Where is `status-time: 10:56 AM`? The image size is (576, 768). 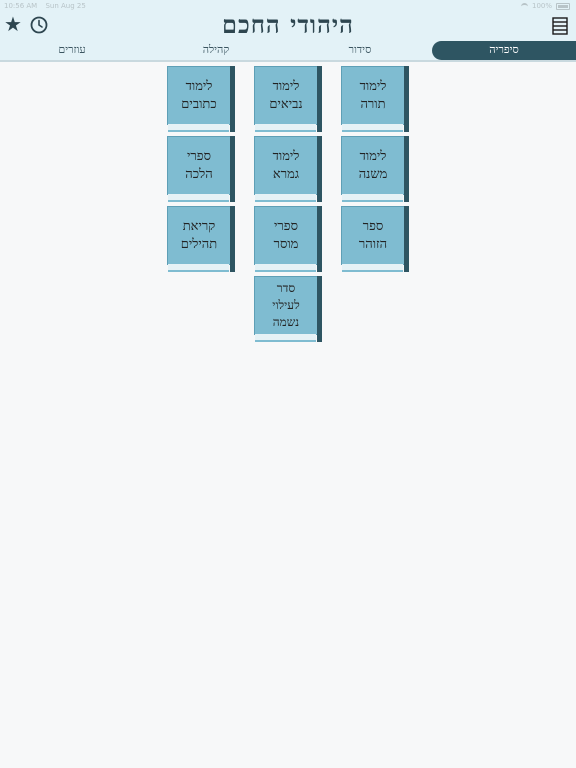 status-time: 10:56 AM is located at coordinates (21, 6).